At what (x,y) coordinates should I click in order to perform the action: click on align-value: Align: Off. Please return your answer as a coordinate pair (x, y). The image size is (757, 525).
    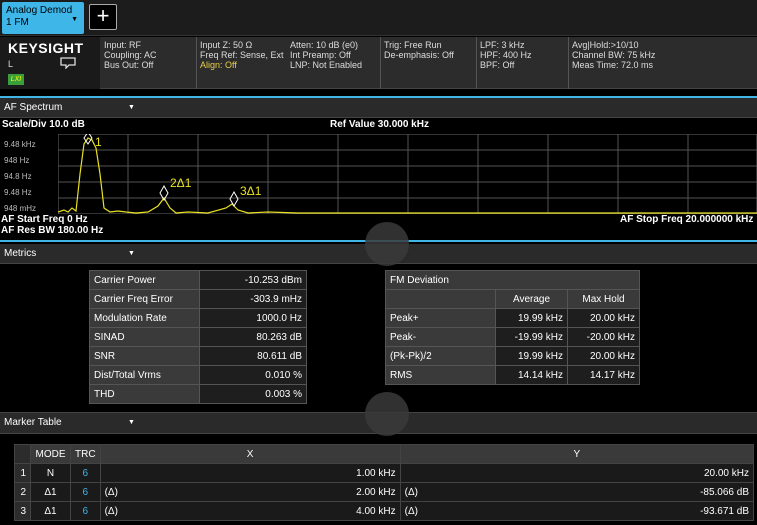
    Looking at the image, I should click on (218, 65).